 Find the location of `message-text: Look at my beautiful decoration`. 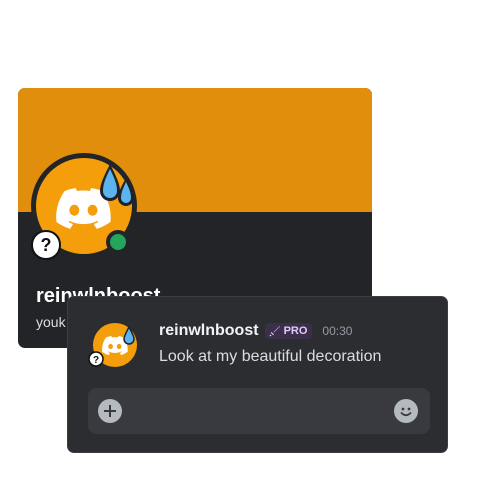

message-text: Look at my beautiful decoration is located at coordinates (270, 356).